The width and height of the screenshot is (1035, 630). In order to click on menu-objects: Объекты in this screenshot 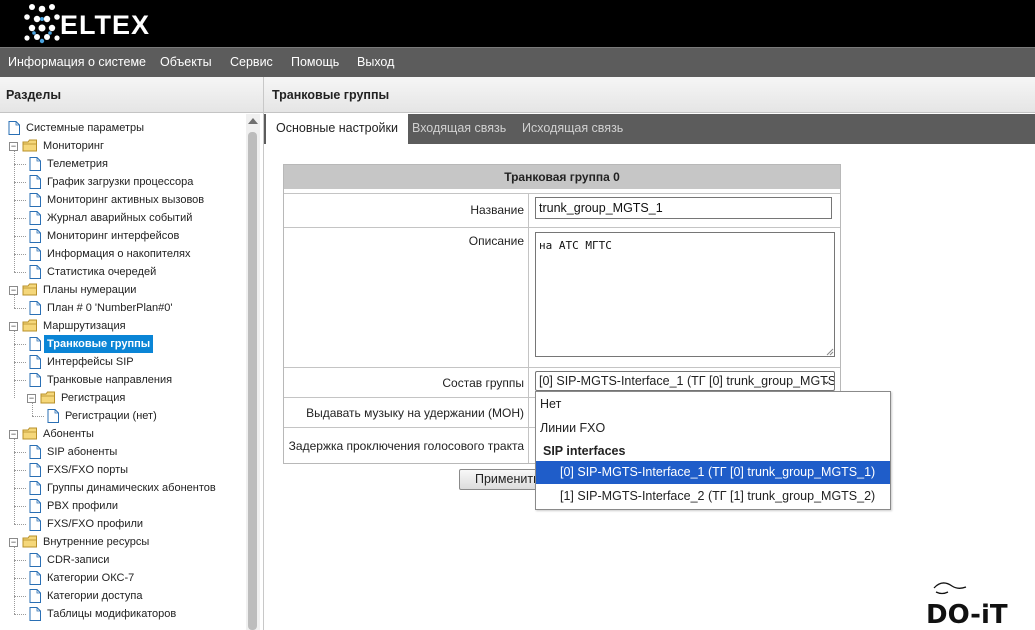, I will do `click(186, 63)`.